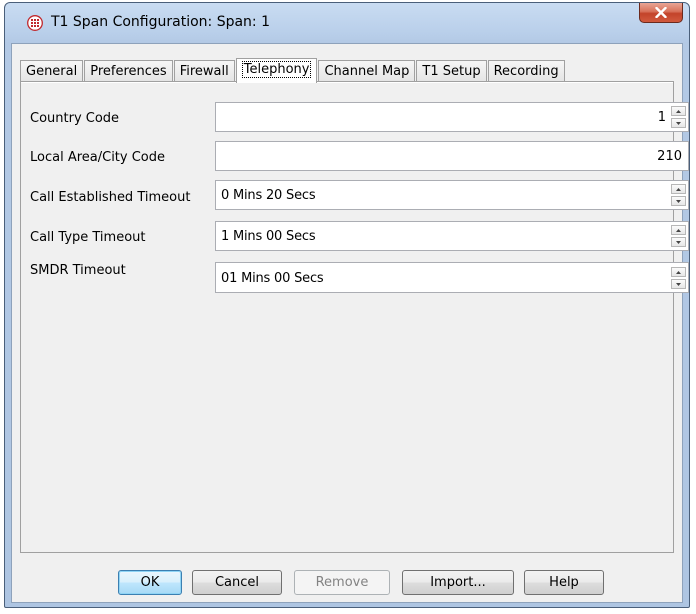 The height and width of the screenshot is (614, 696). I want to click on tab-label: T1 Setup, so click(451, 71).